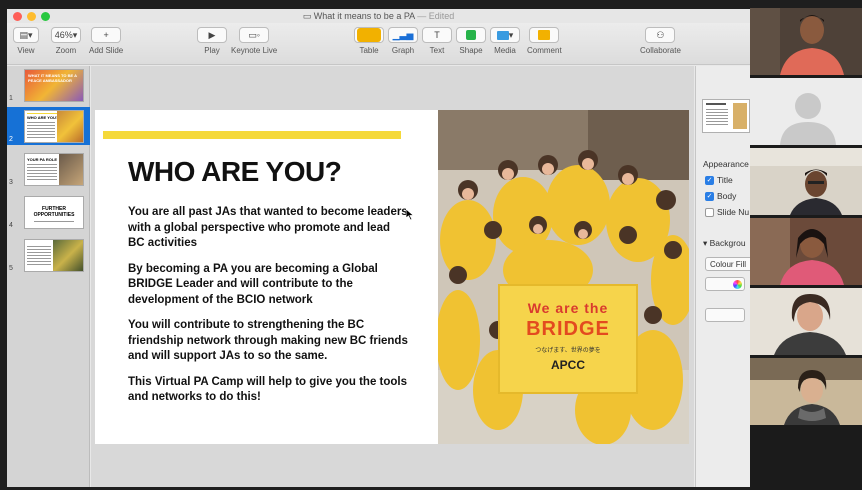 Image resolution: width=862 pixels, height=490 pixels. I want to click on slide-4-heading: FURTHER OPPORTUNITIES, so click(54, 212).